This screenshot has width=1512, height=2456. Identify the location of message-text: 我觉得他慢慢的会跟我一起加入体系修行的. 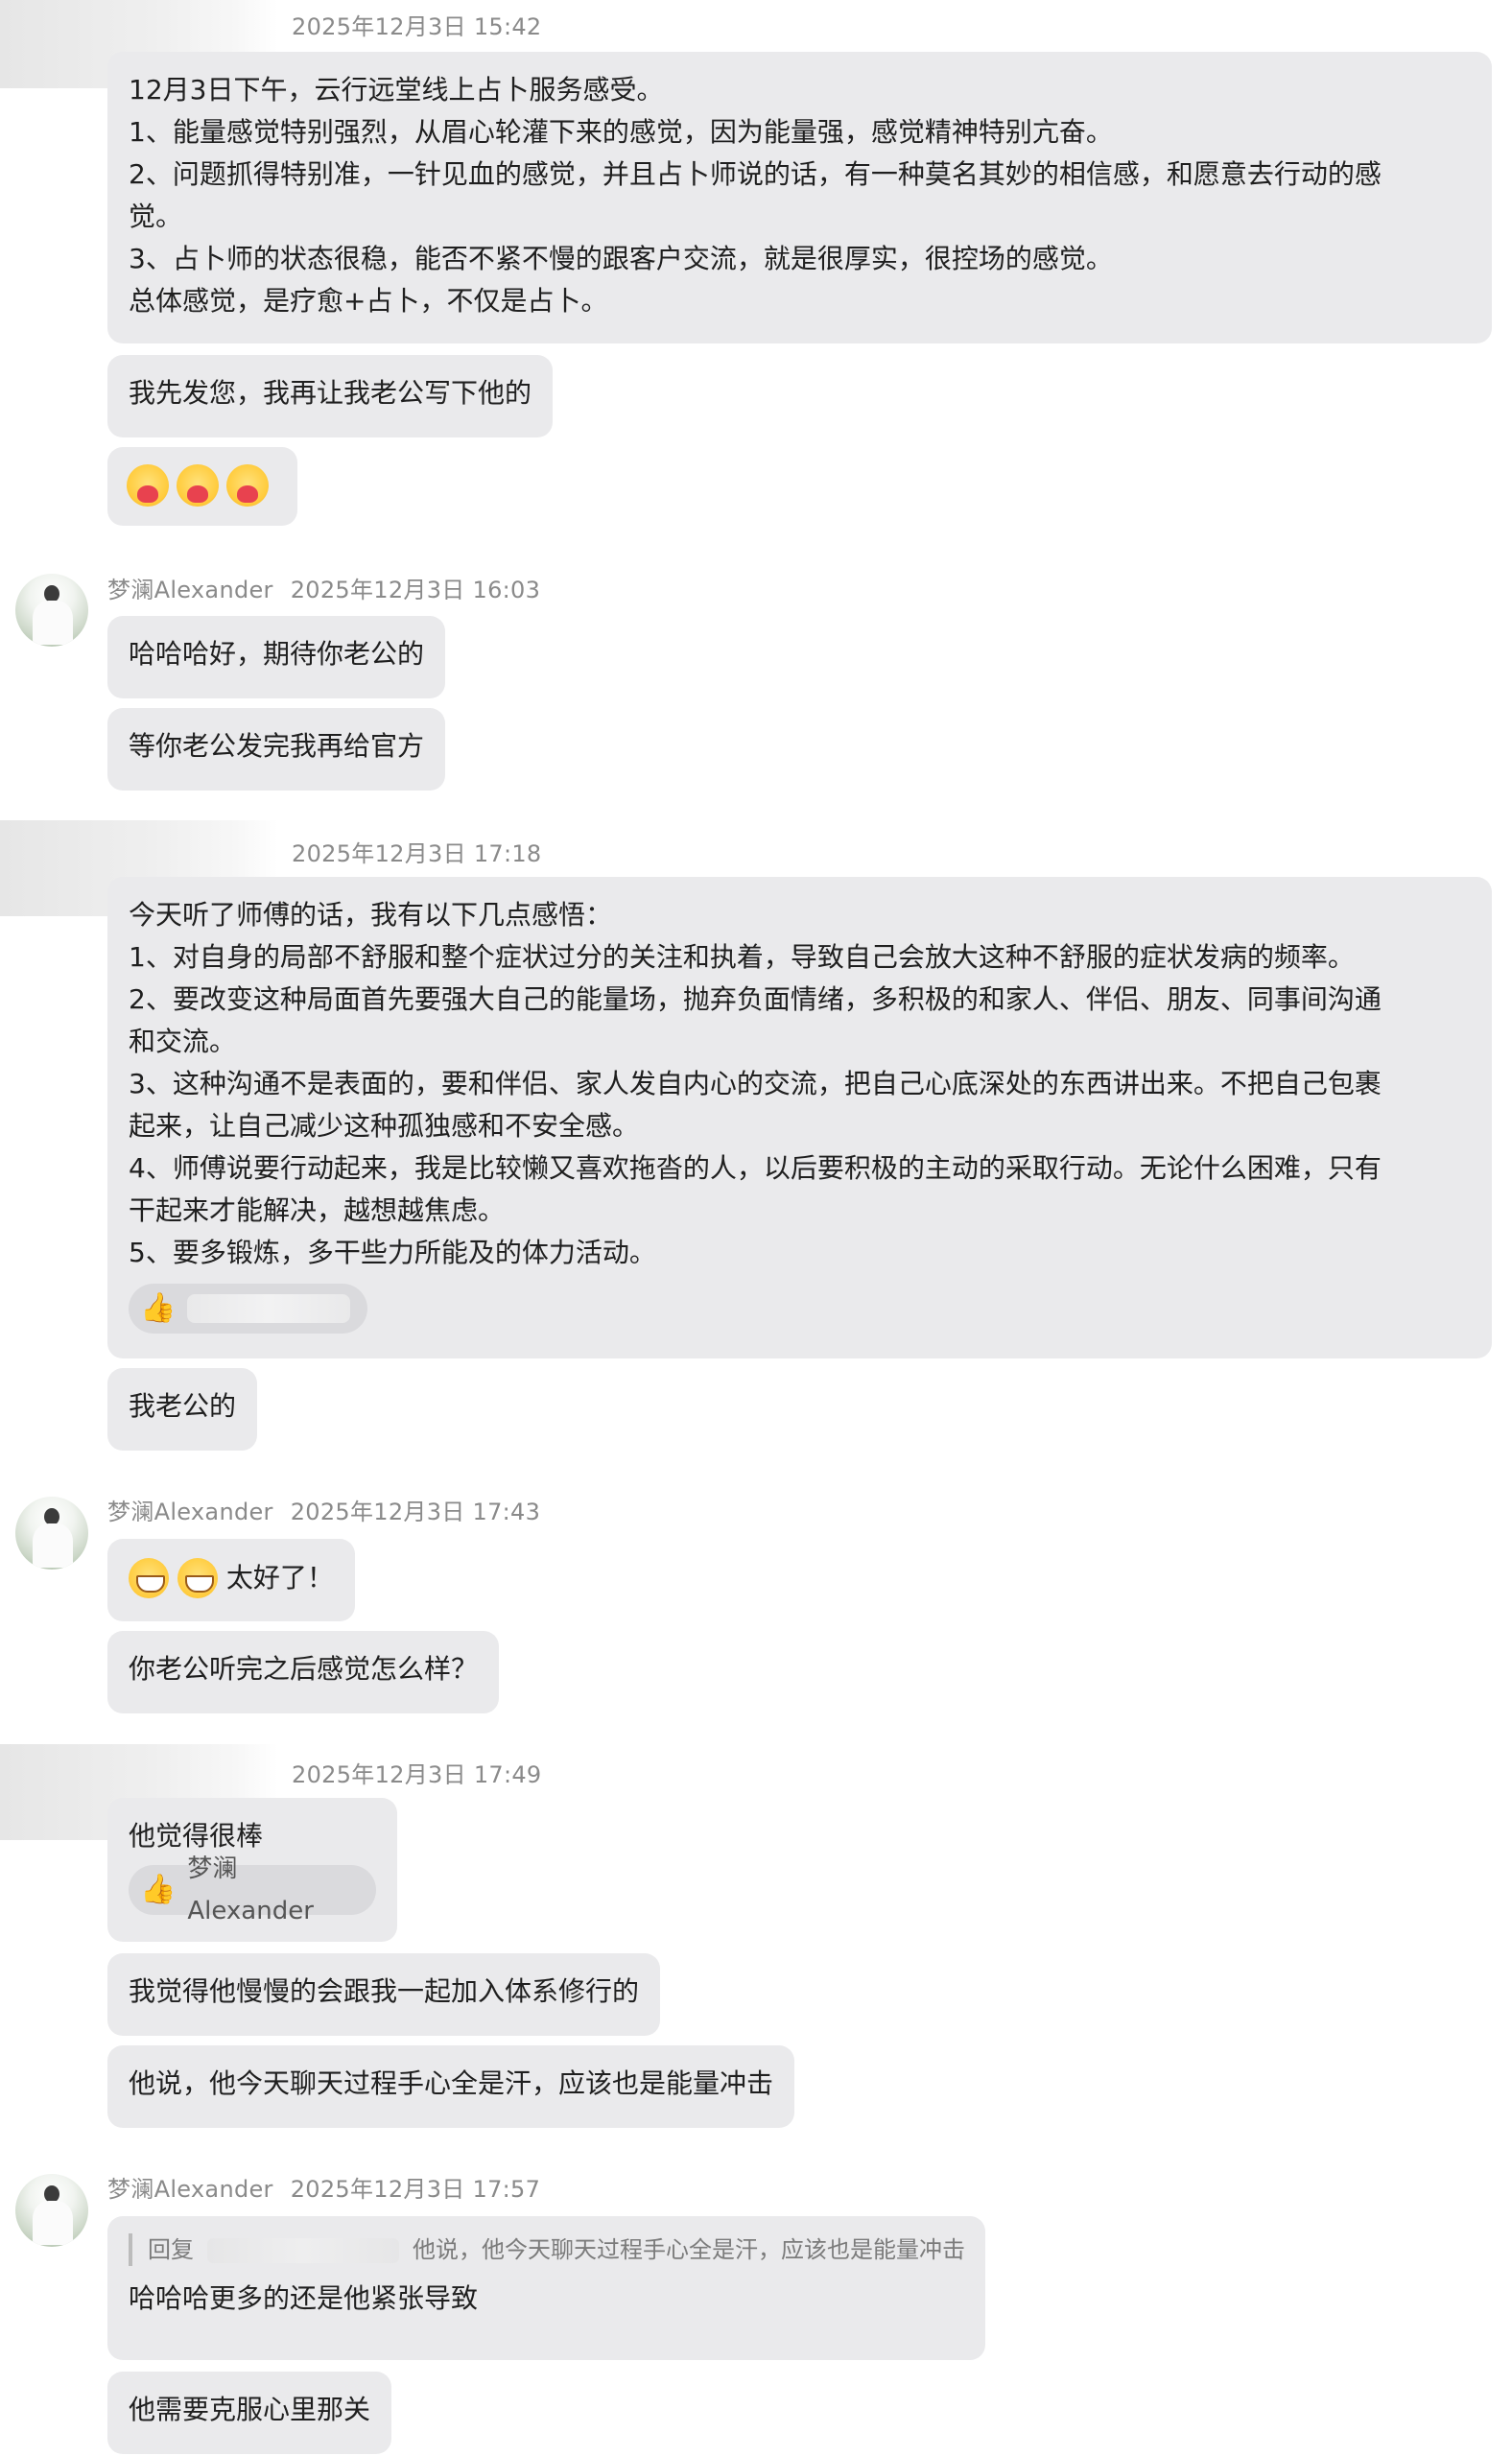
(384, 1991).